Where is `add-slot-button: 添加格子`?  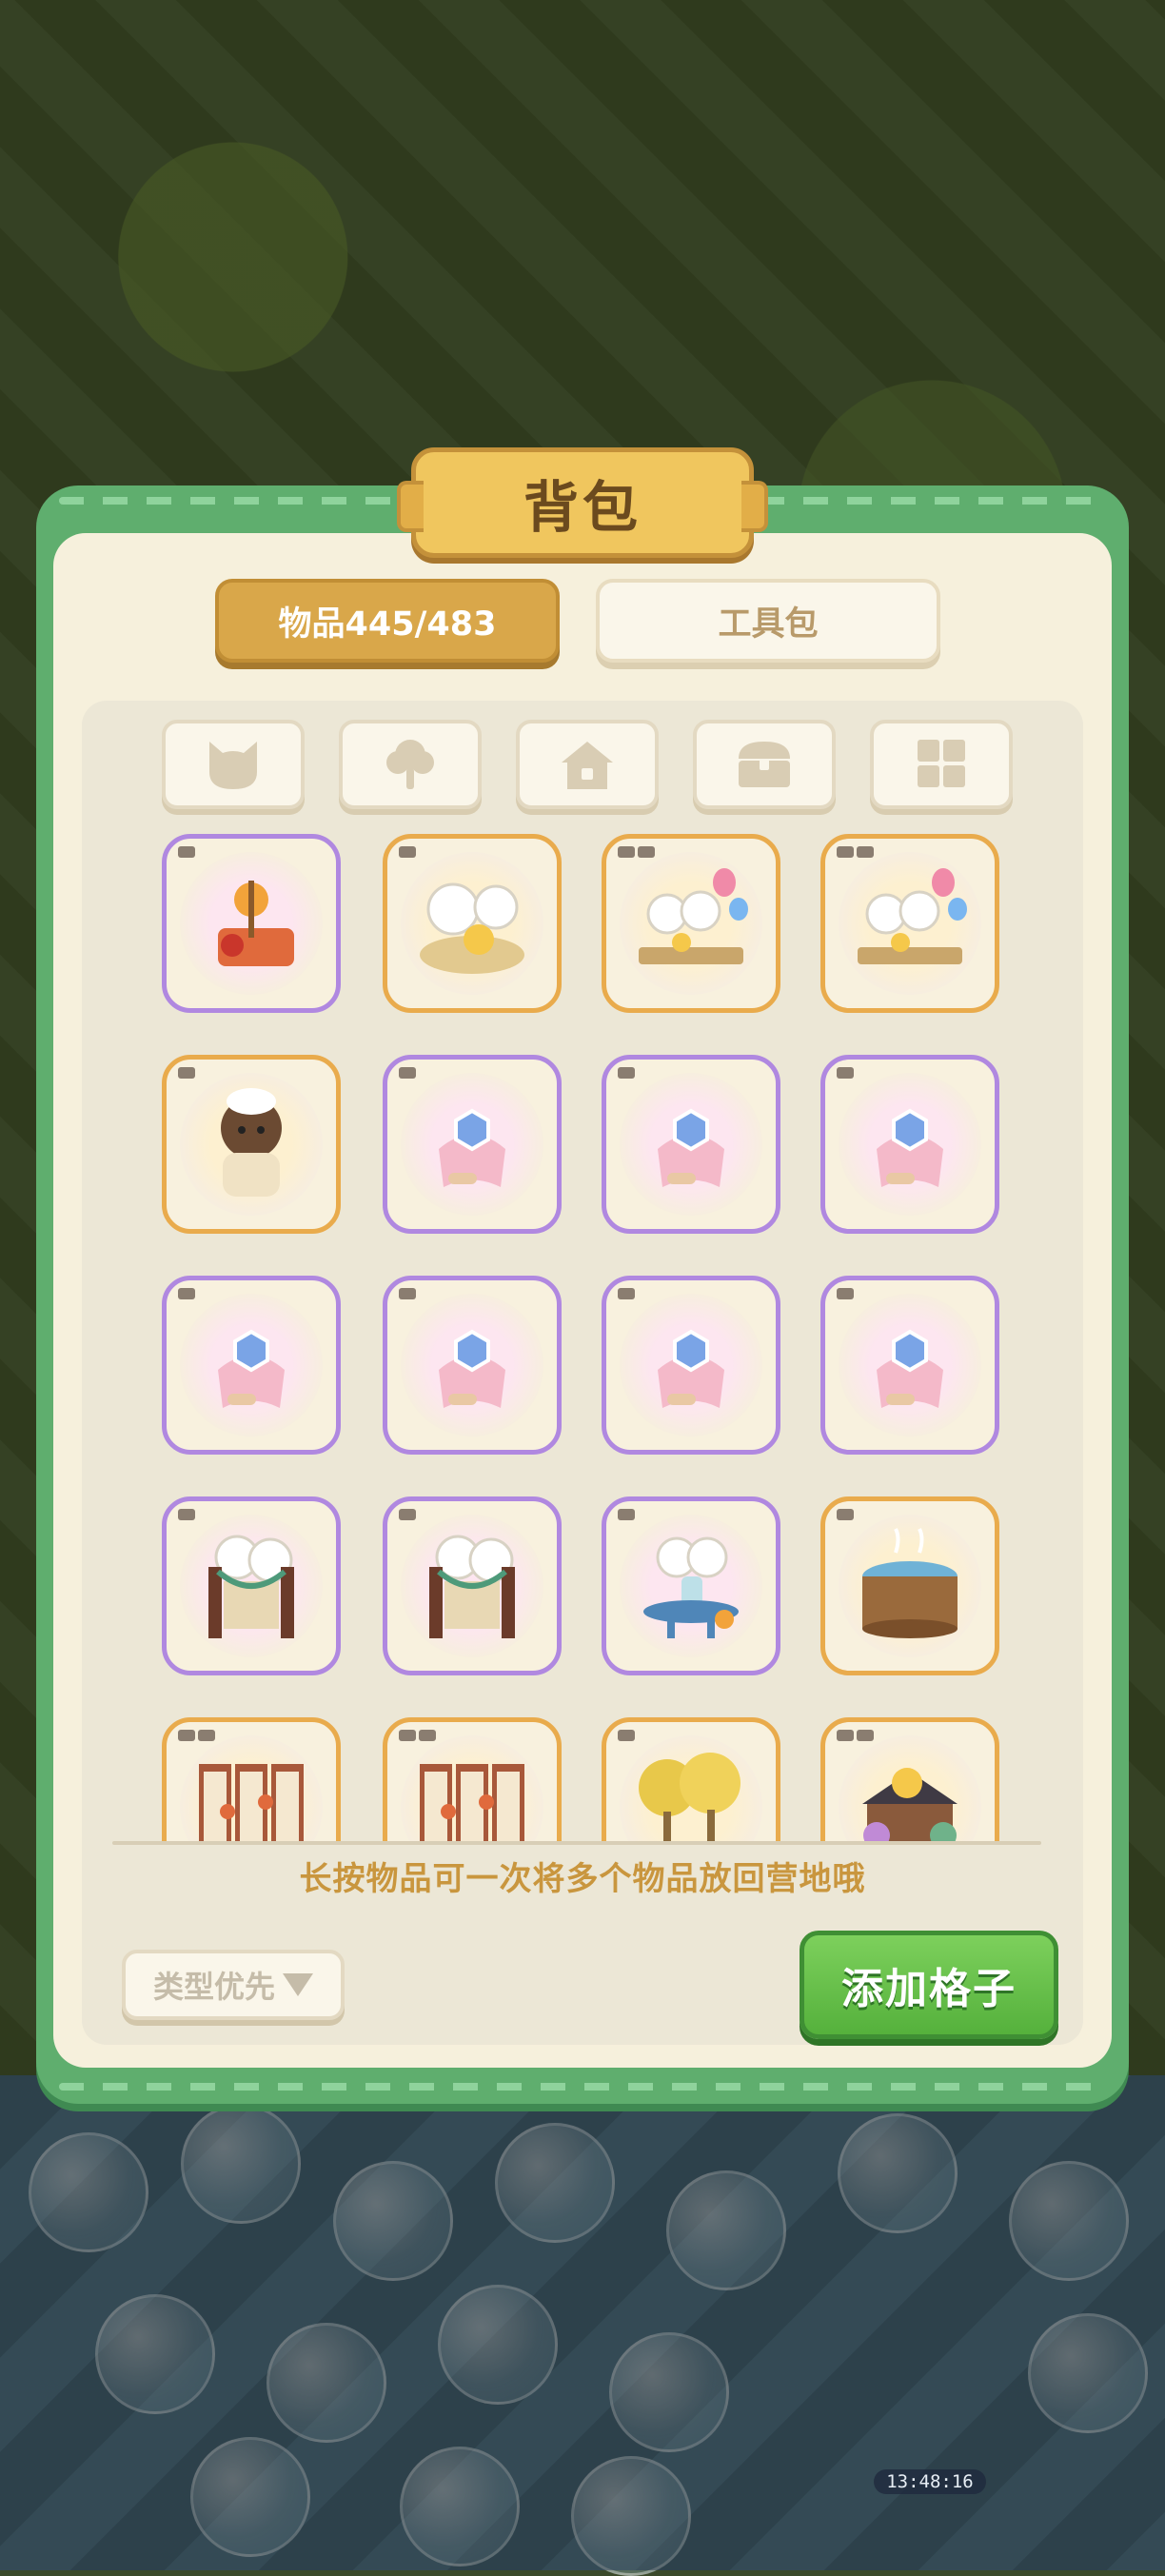
add-slot-button: 添加格子 is located at coordinates (929, 1985).